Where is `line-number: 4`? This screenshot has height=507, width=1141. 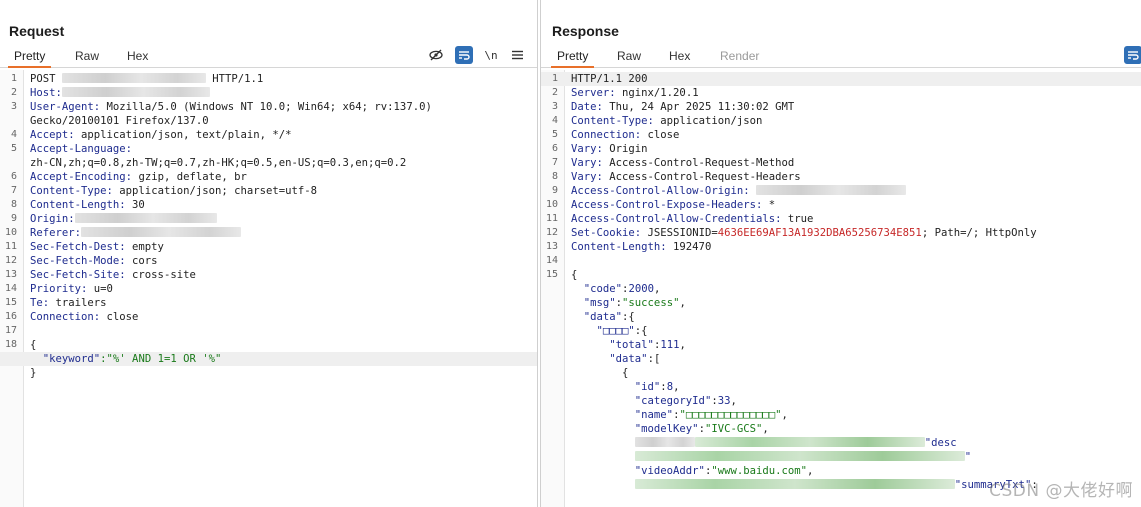 line-number: 4 is located at coordinates (554, 120).